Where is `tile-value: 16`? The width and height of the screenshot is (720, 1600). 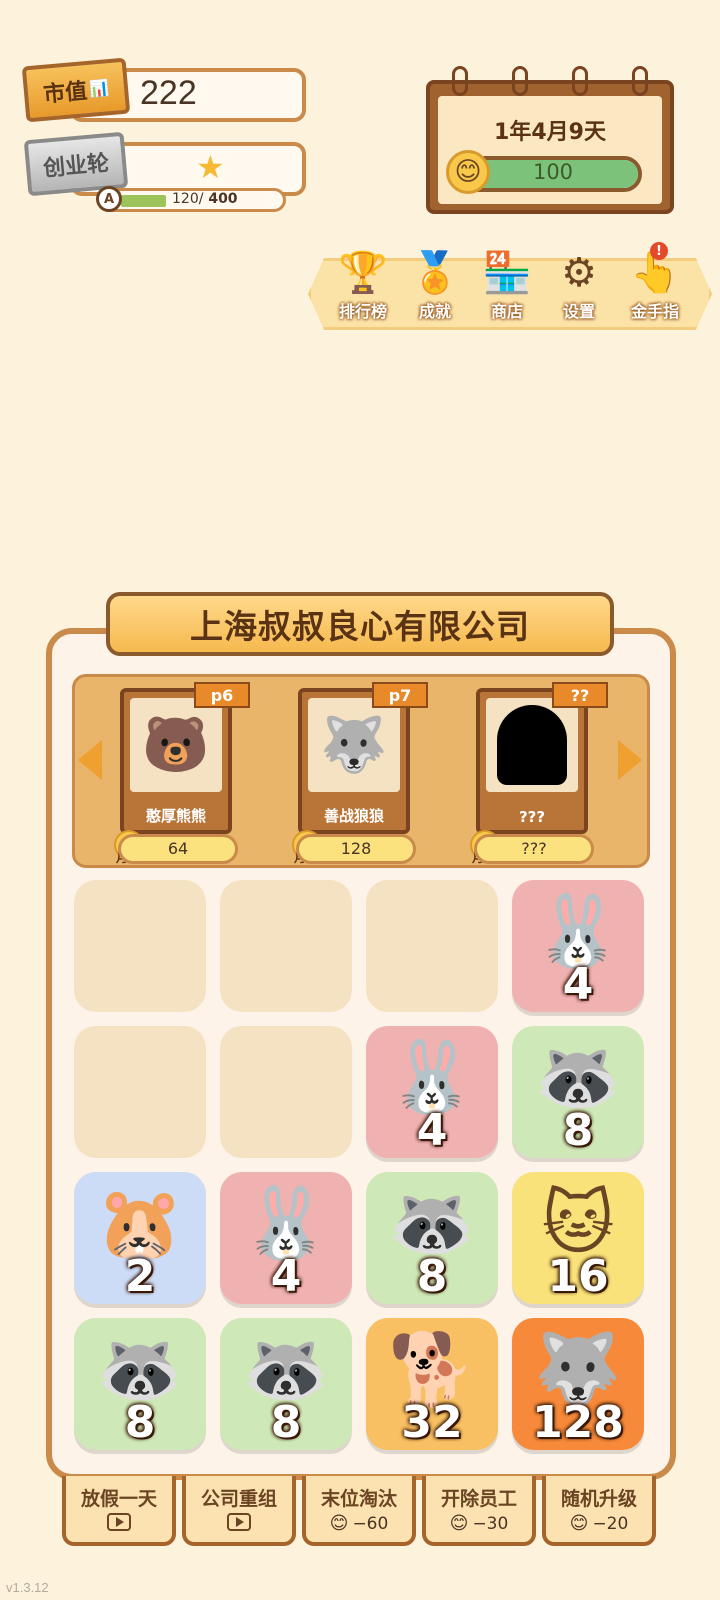
tile-value: 16 is located at coordinates (578, 1276).